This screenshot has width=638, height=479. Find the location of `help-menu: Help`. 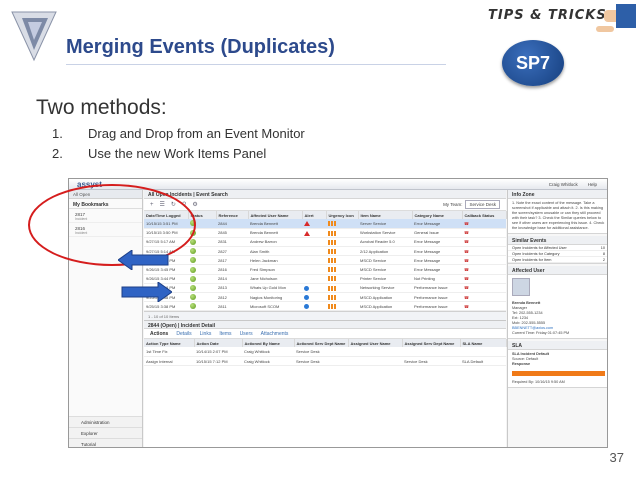

help-menu: Help is located at coordinates (592, 184).